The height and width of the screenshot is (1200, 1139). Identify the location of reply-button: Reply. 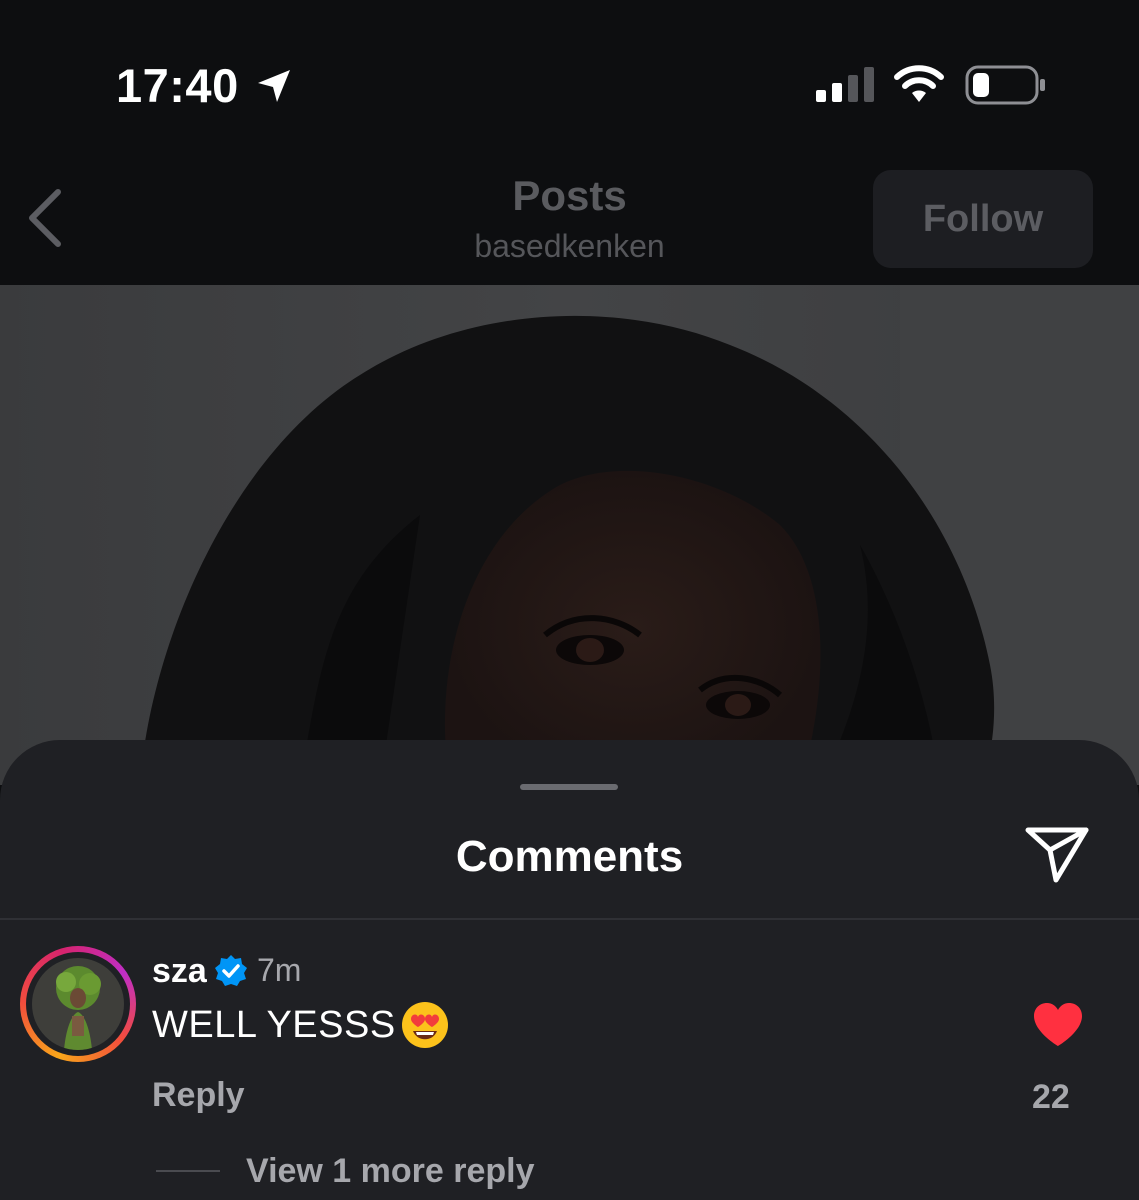
(198, 1095).